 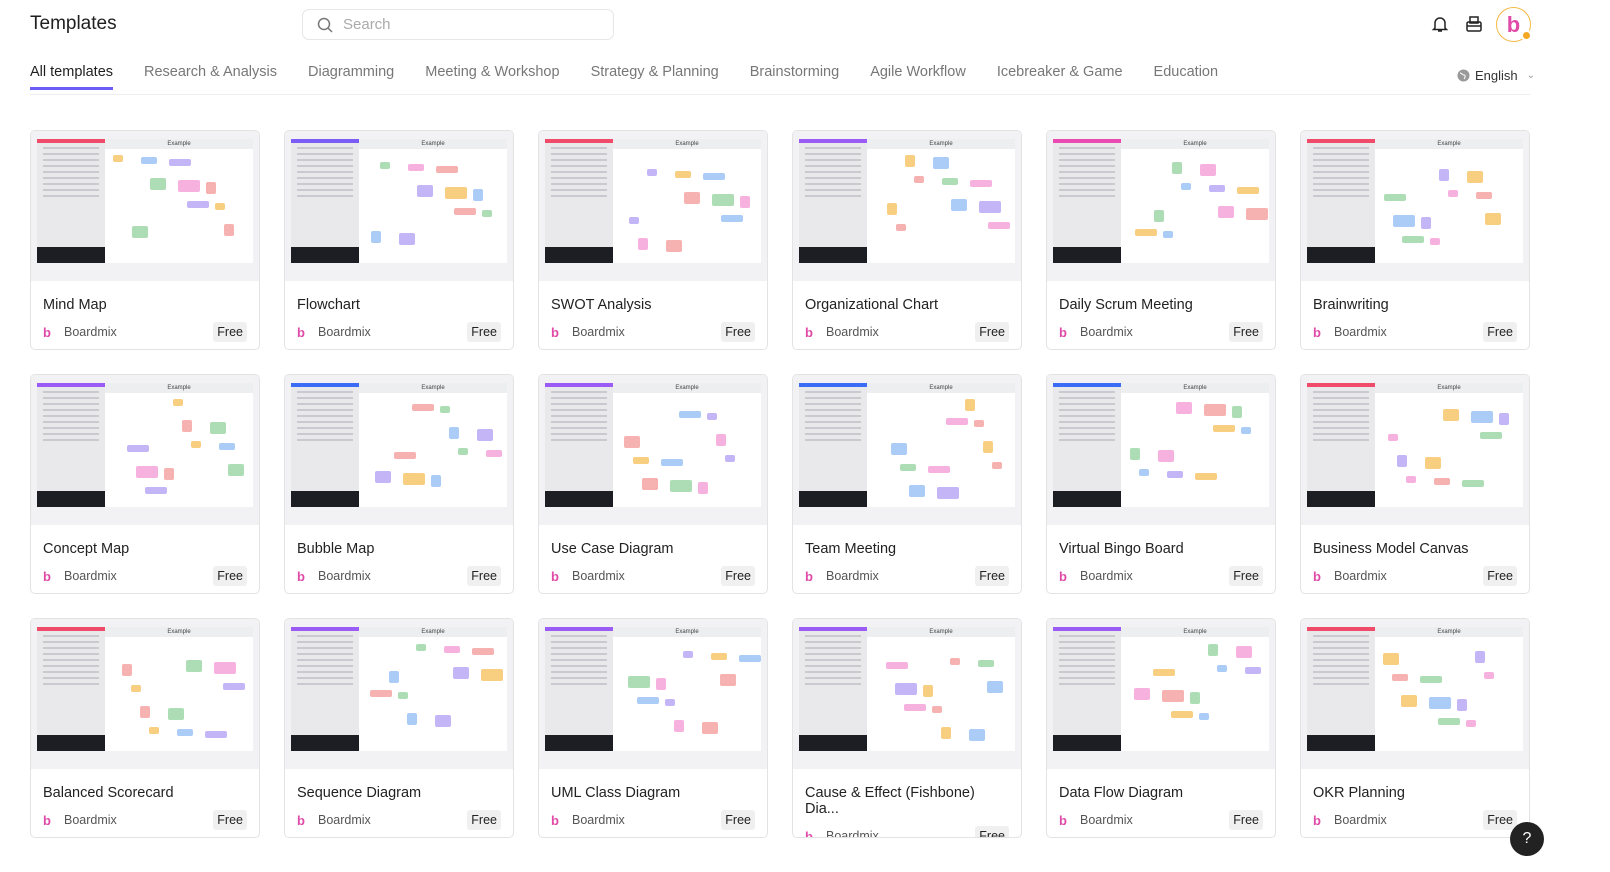 I want to click on globe-icon, so click(x=1463, y=75).